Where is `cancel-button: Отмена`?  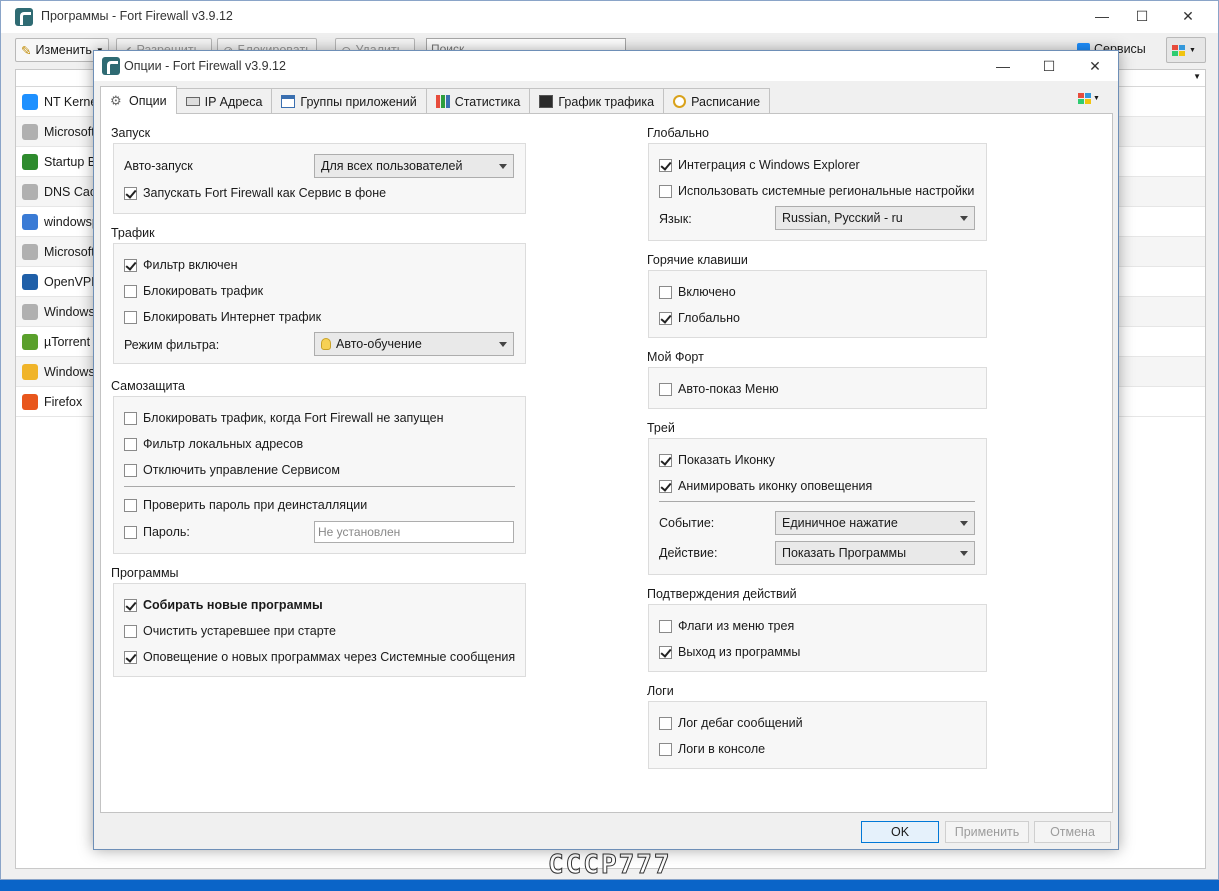
cancel-button: Отмена is located at coordinates (1072, 832).